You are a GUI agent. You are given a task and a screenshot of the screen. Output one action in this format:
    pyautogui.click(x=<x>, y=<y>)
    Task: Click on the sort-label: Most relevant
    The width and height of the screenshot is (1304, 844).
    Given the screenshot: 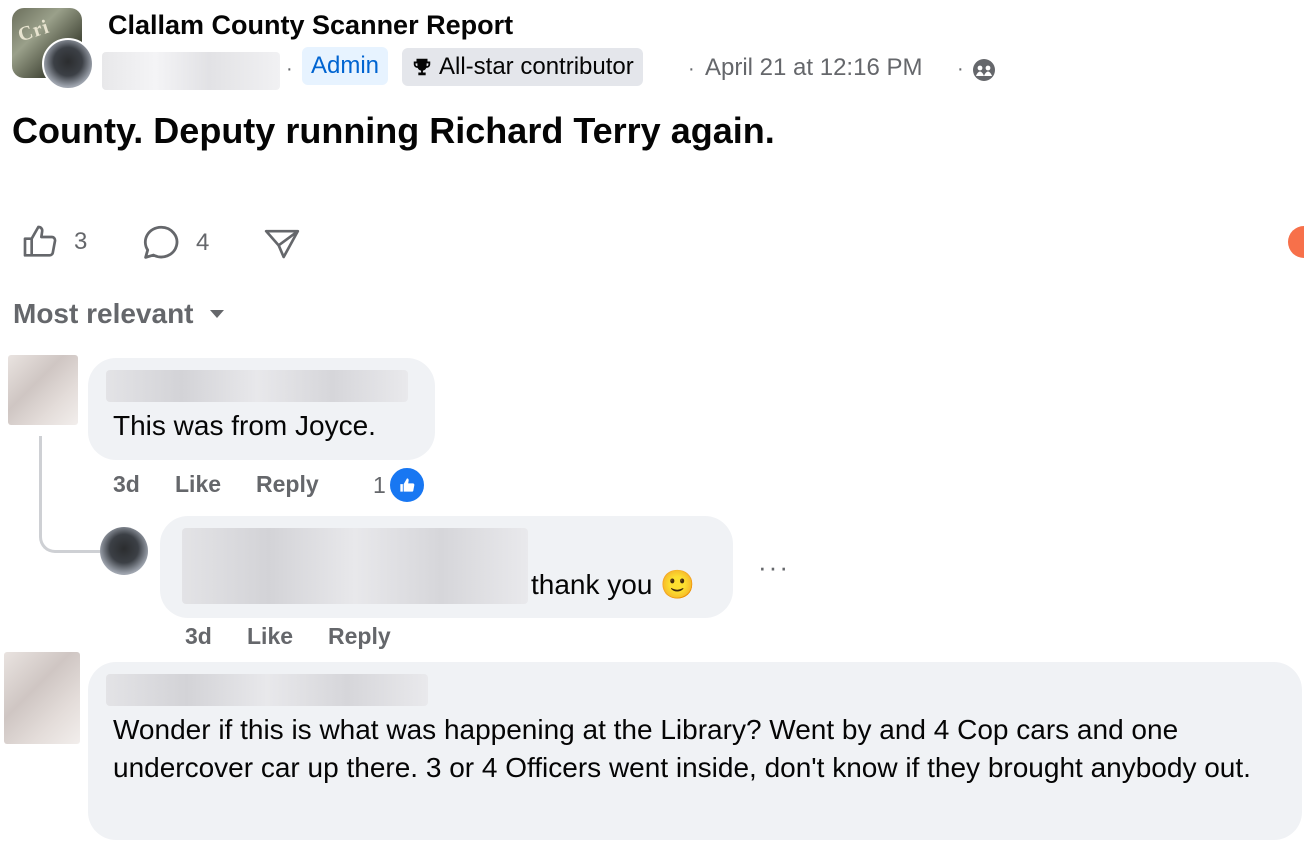 What is the action you would take?
    pyautogui.click(x=103, y=313)
    